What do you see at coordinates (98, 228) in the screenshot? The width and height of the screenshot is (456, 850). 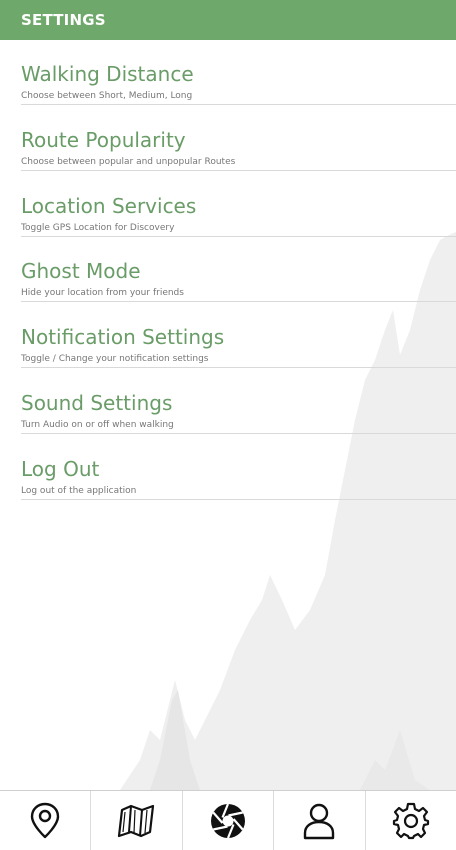 I see `menu-item-description: Toggle GPS Location for Discovery` at bounding box center [98, 228].